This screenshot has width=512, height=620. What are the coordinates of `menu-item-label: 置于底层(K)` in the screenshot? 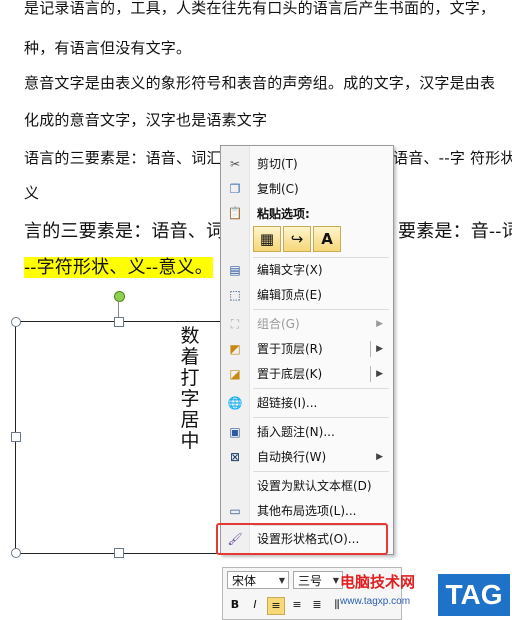 It's located at (290, 374).